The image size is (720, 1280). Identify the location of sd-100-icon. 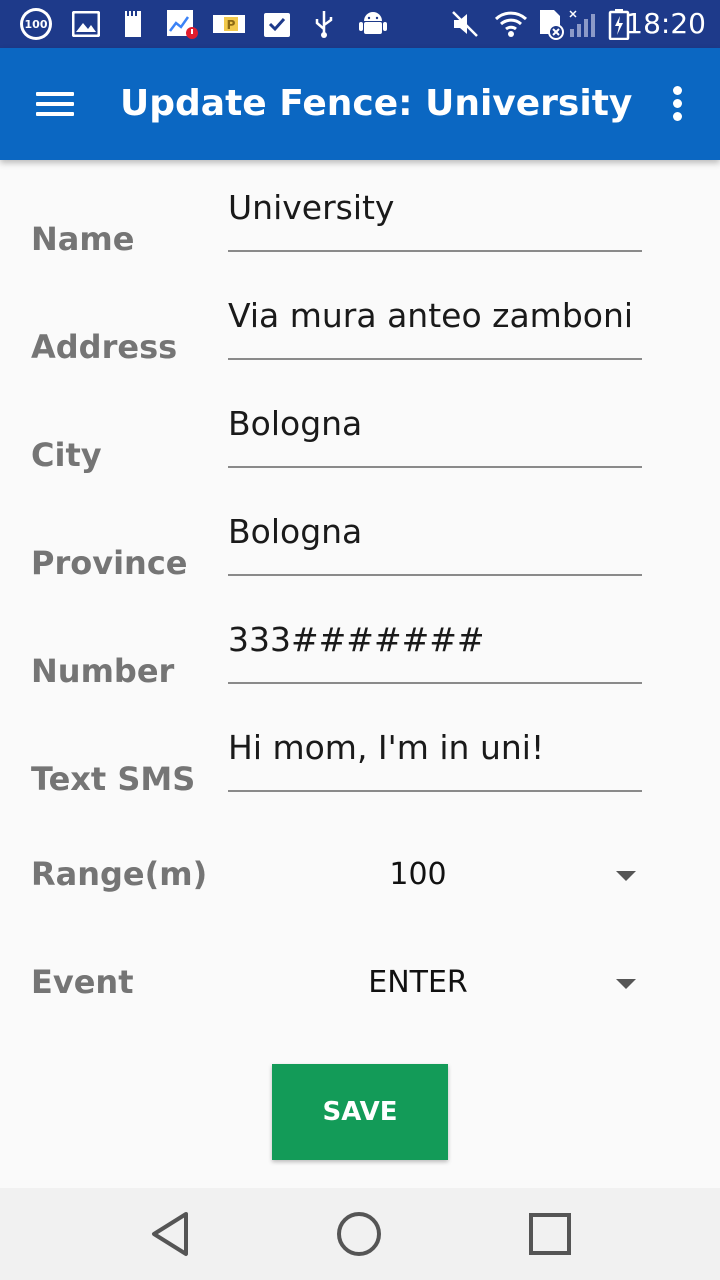
(133, 24).